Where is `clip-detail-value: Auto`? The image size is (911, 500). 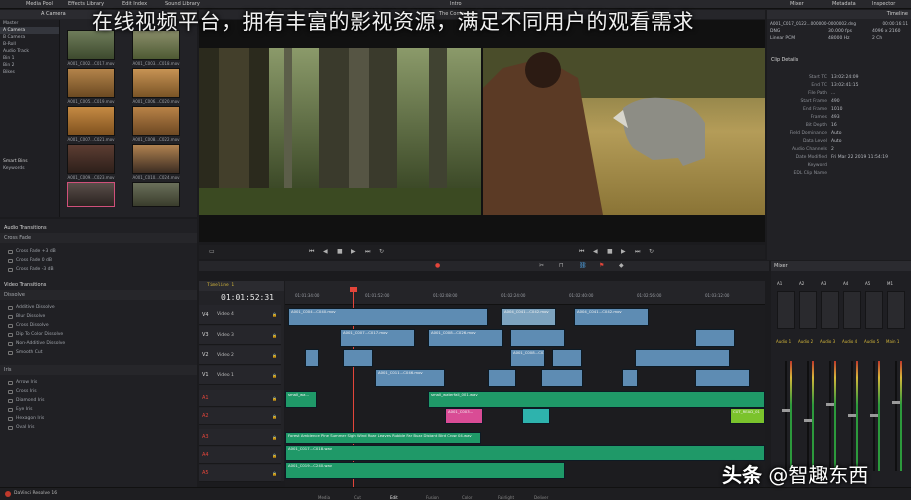 clip-detail-value: Auto is located at coordinates (836, 141).